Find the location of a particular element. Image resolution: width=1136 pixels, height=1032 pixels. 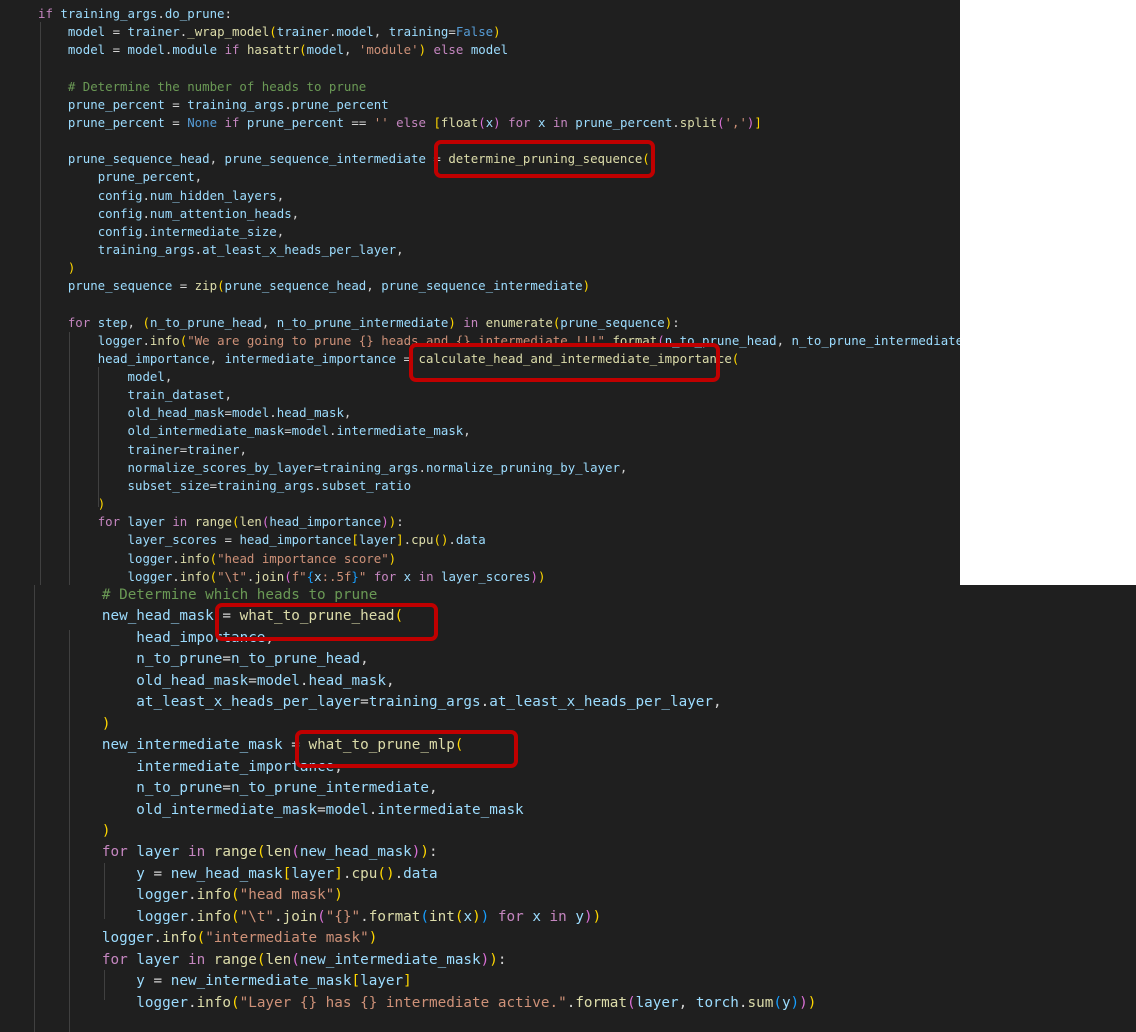

code-token: ] is located at coordinates (407, 981).